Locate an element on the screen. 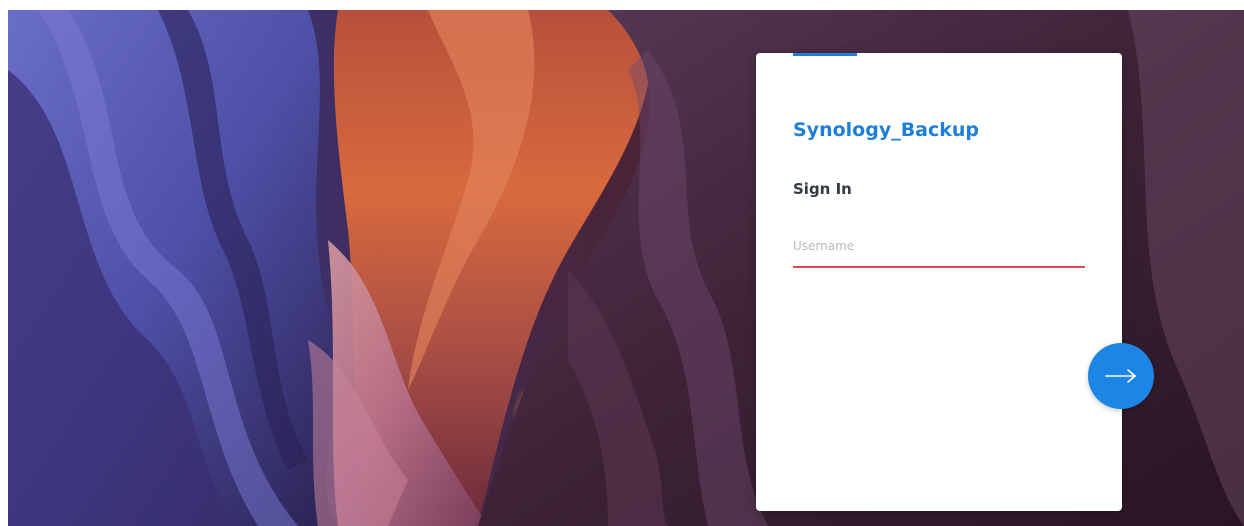  server-name: Synology_Backup is located at coordinates (886, 130).